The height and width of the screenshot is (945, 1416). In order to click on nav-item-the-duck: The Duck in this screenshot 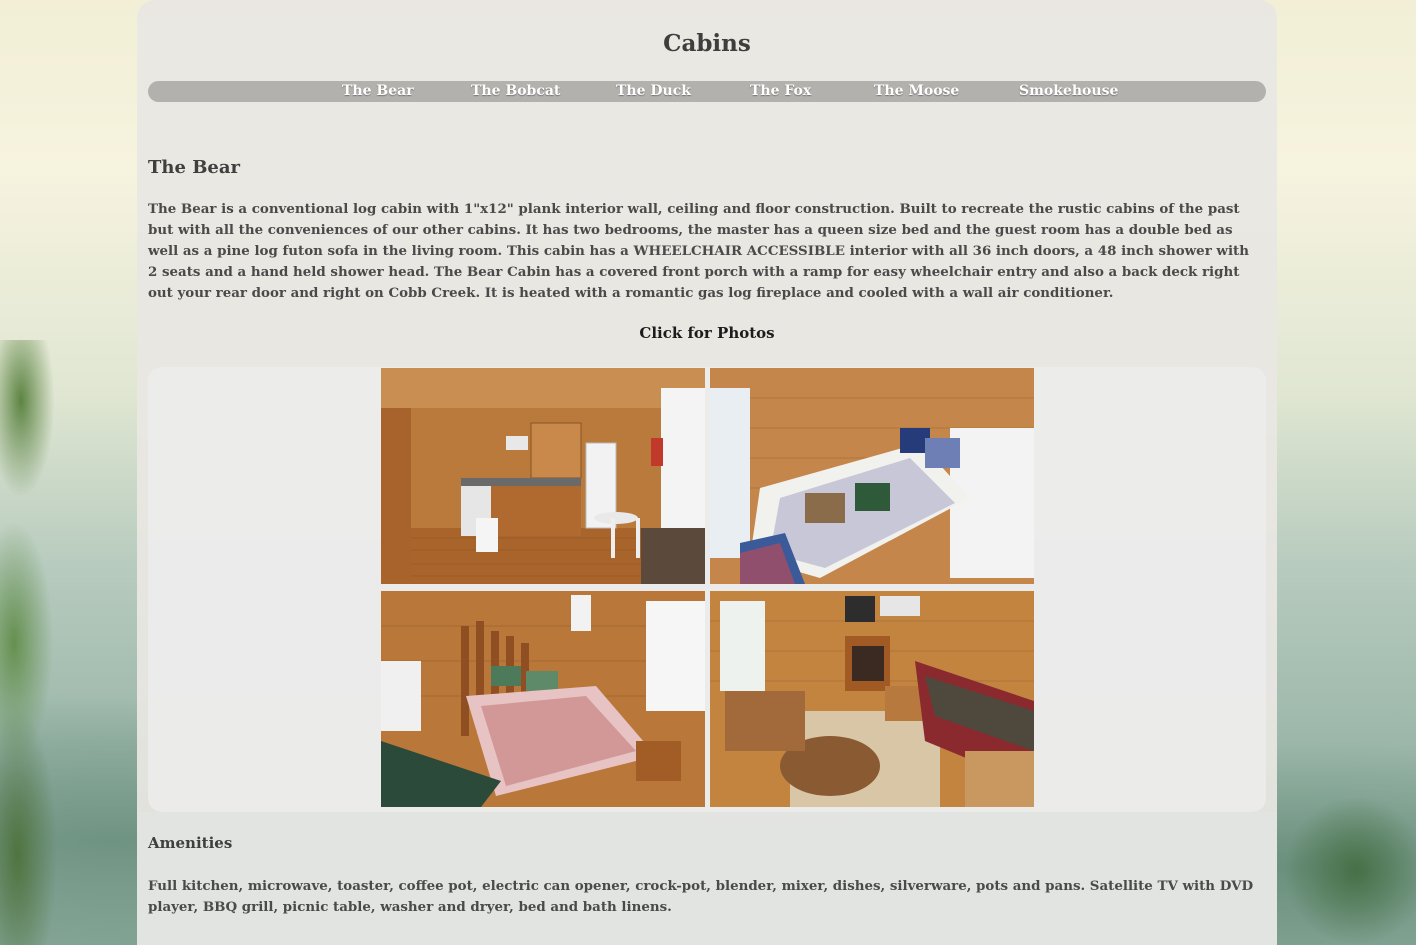, I will do `click(653, 91)`.